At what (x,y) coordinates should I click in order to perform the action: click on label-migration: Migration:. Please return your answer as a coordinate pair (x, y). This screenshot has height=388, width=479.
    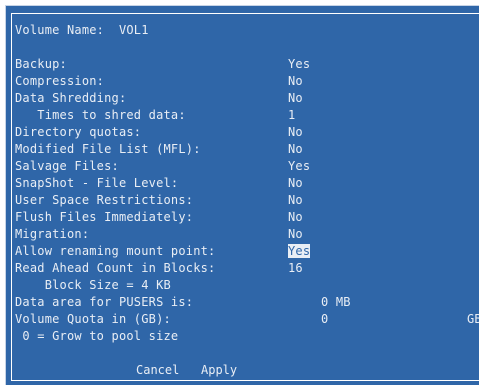
    Looking at the image, I should click on (52, 234).